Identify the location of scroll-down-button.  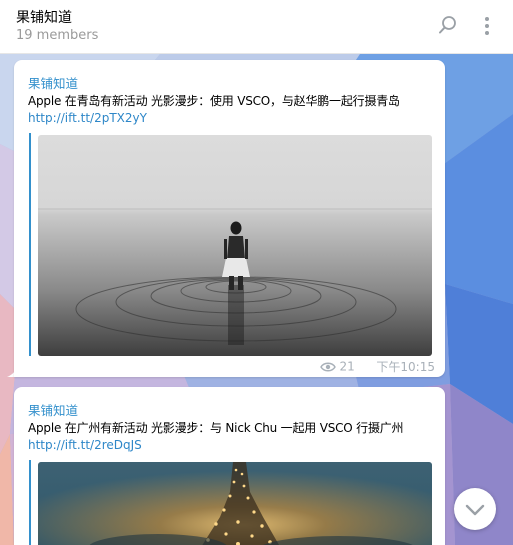
(475, 509).